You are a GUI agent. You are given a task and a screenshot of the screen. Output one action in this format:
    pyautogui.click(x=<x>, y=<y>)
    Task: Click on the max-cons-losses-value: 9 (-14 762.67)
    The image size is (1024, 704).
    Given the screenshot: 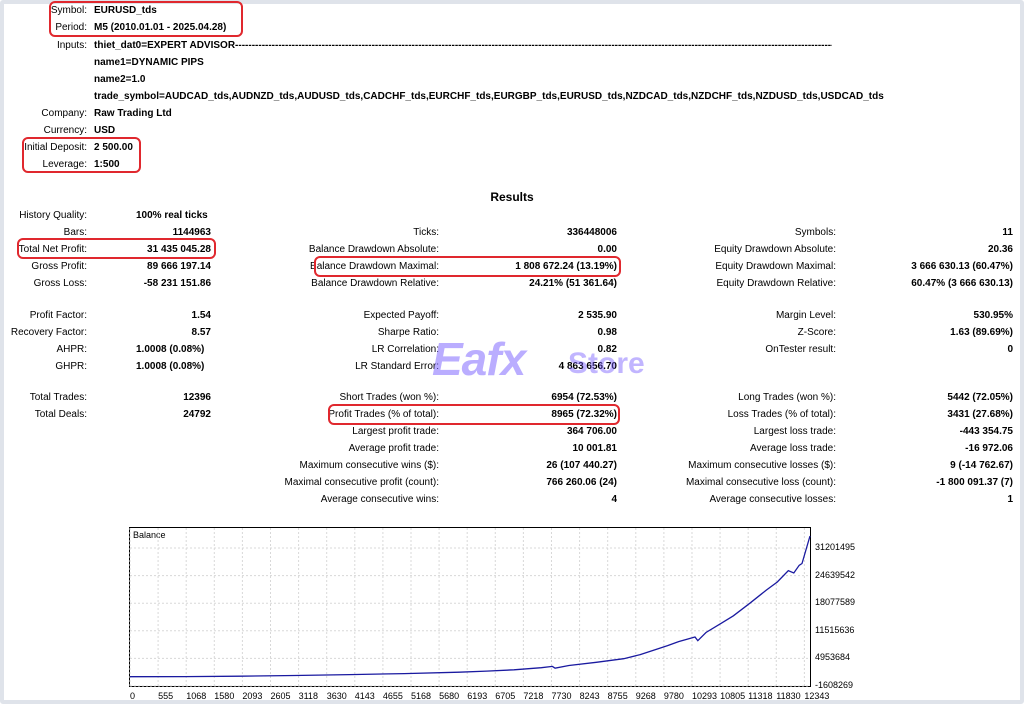 What is the action you would take?
    pyautogui.click(x=981, y=465)
    